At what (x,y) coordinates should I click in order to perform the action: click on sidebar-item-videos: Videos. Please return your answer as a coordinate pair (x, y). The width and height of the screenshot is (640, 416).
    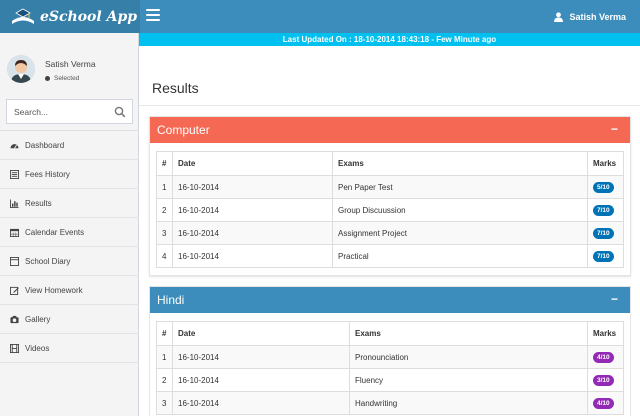
    Looking at the image, I should click on (69, 348).